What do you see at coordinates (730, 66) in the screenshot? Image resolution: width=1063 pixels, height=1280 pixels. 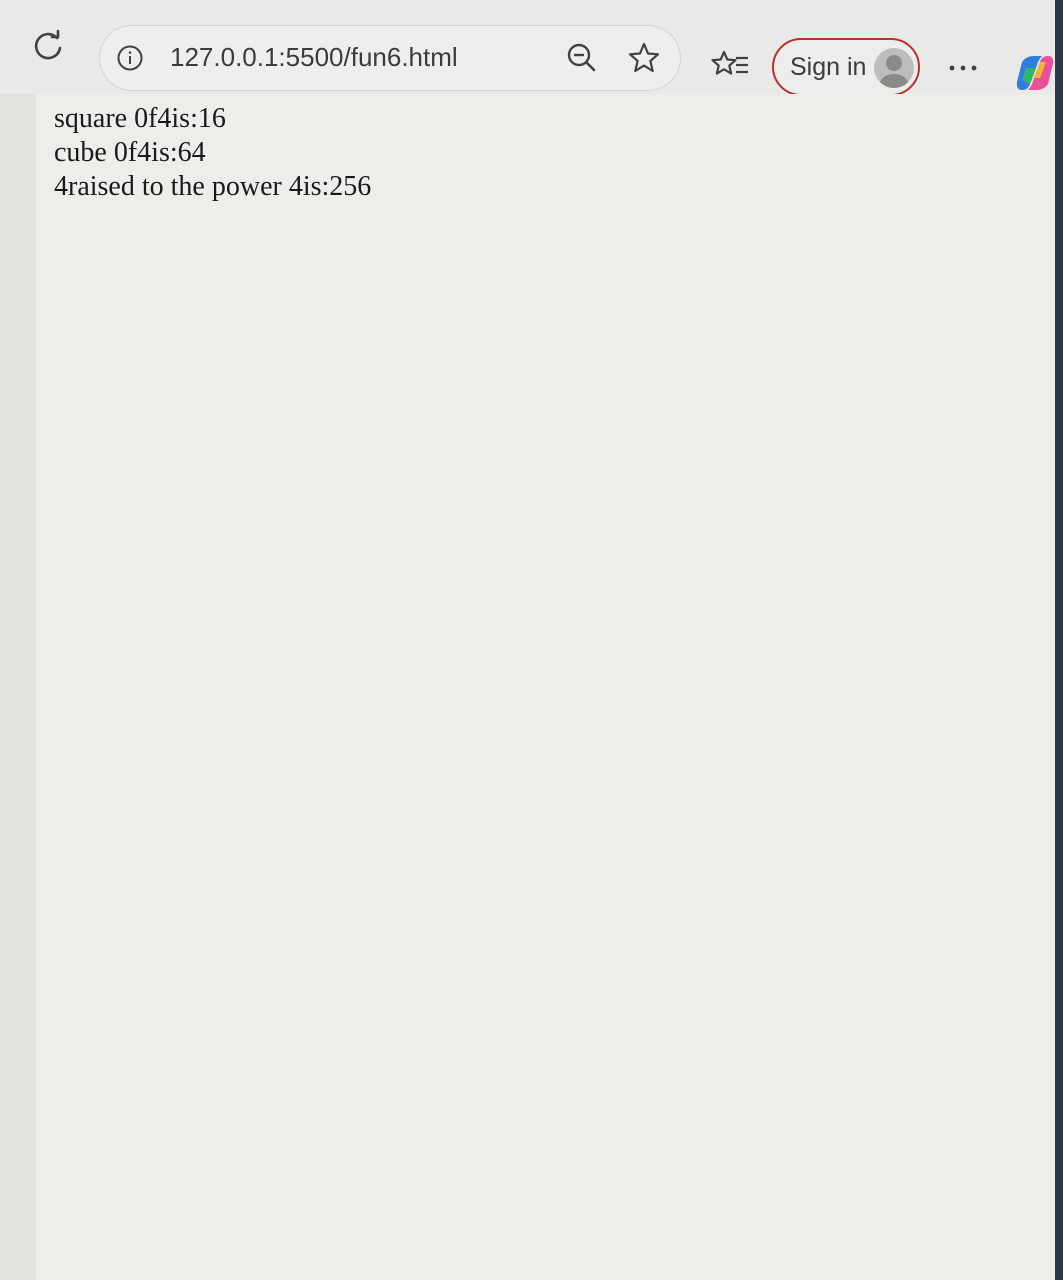 I see `favorites-icon` at bounding box center [730, 66].